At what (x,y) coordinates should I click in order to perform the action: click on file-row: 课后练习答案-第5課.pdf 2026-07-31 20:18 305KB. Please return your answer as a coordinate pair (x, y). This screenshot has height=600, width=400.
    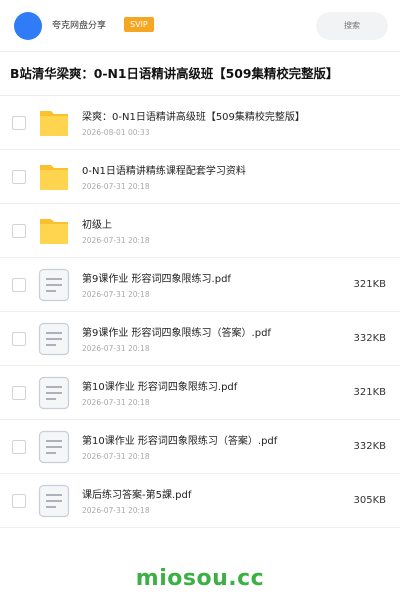
    Looking at the image, I should click on (200, 501).